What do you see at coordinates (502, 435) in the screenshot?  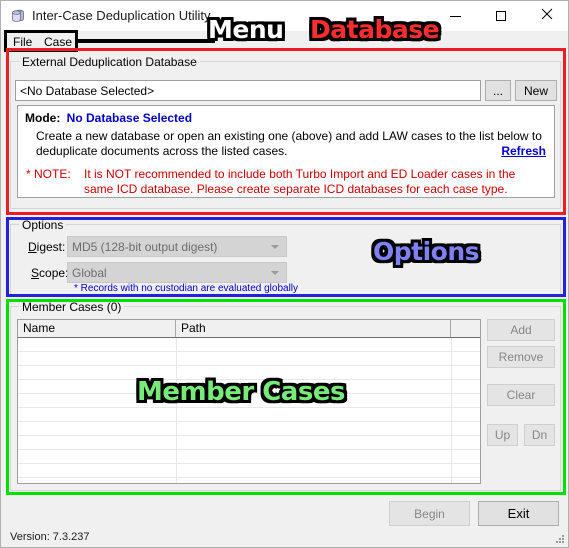 I see `move-up-button: Up` at bounding box center [502, 435].